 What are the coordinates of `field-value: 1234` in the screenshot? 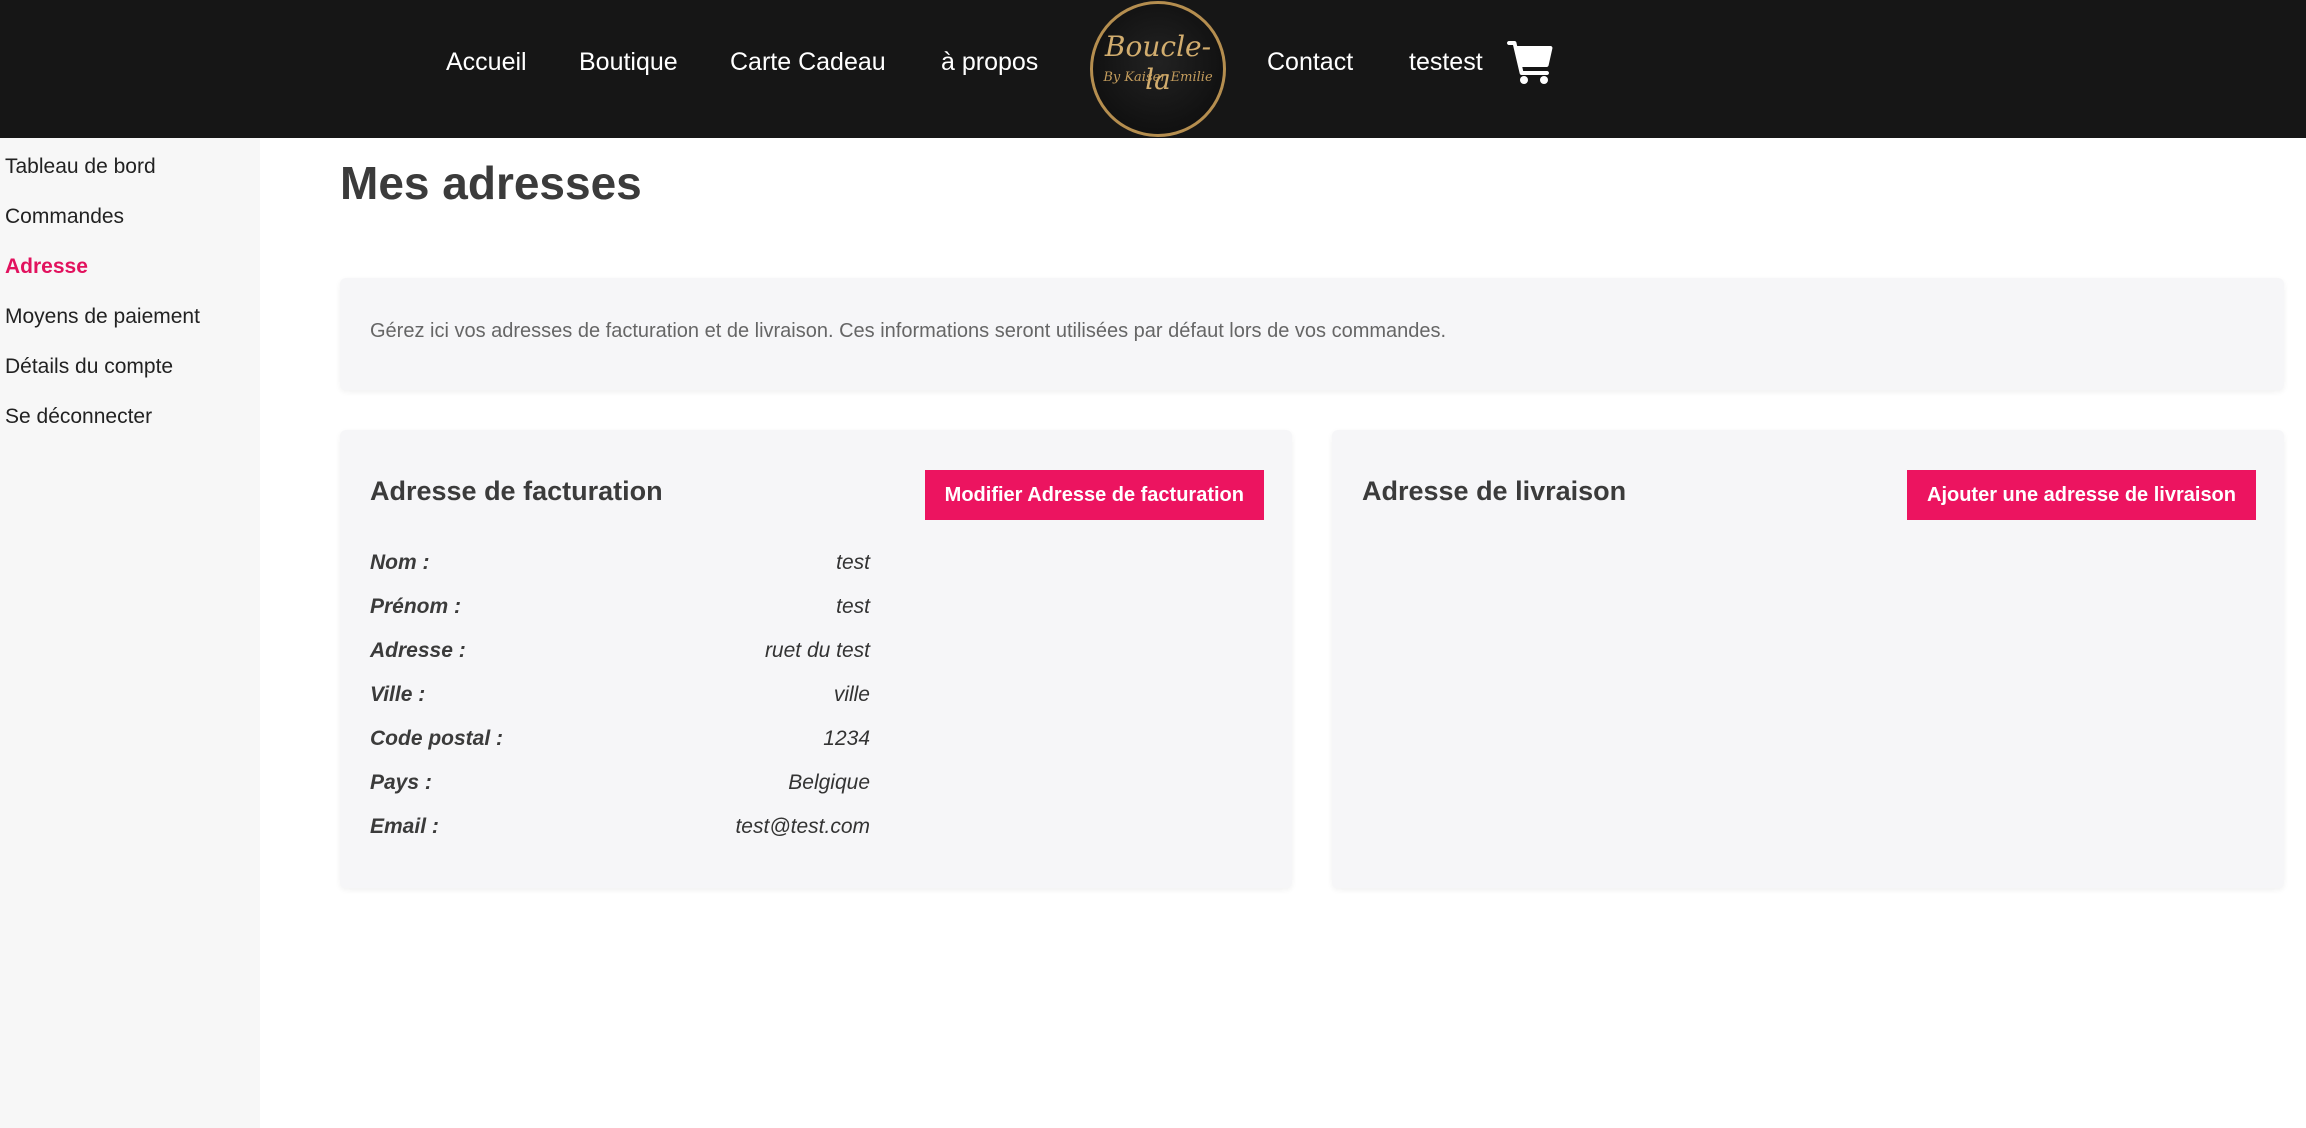 It's located at (846, 738).